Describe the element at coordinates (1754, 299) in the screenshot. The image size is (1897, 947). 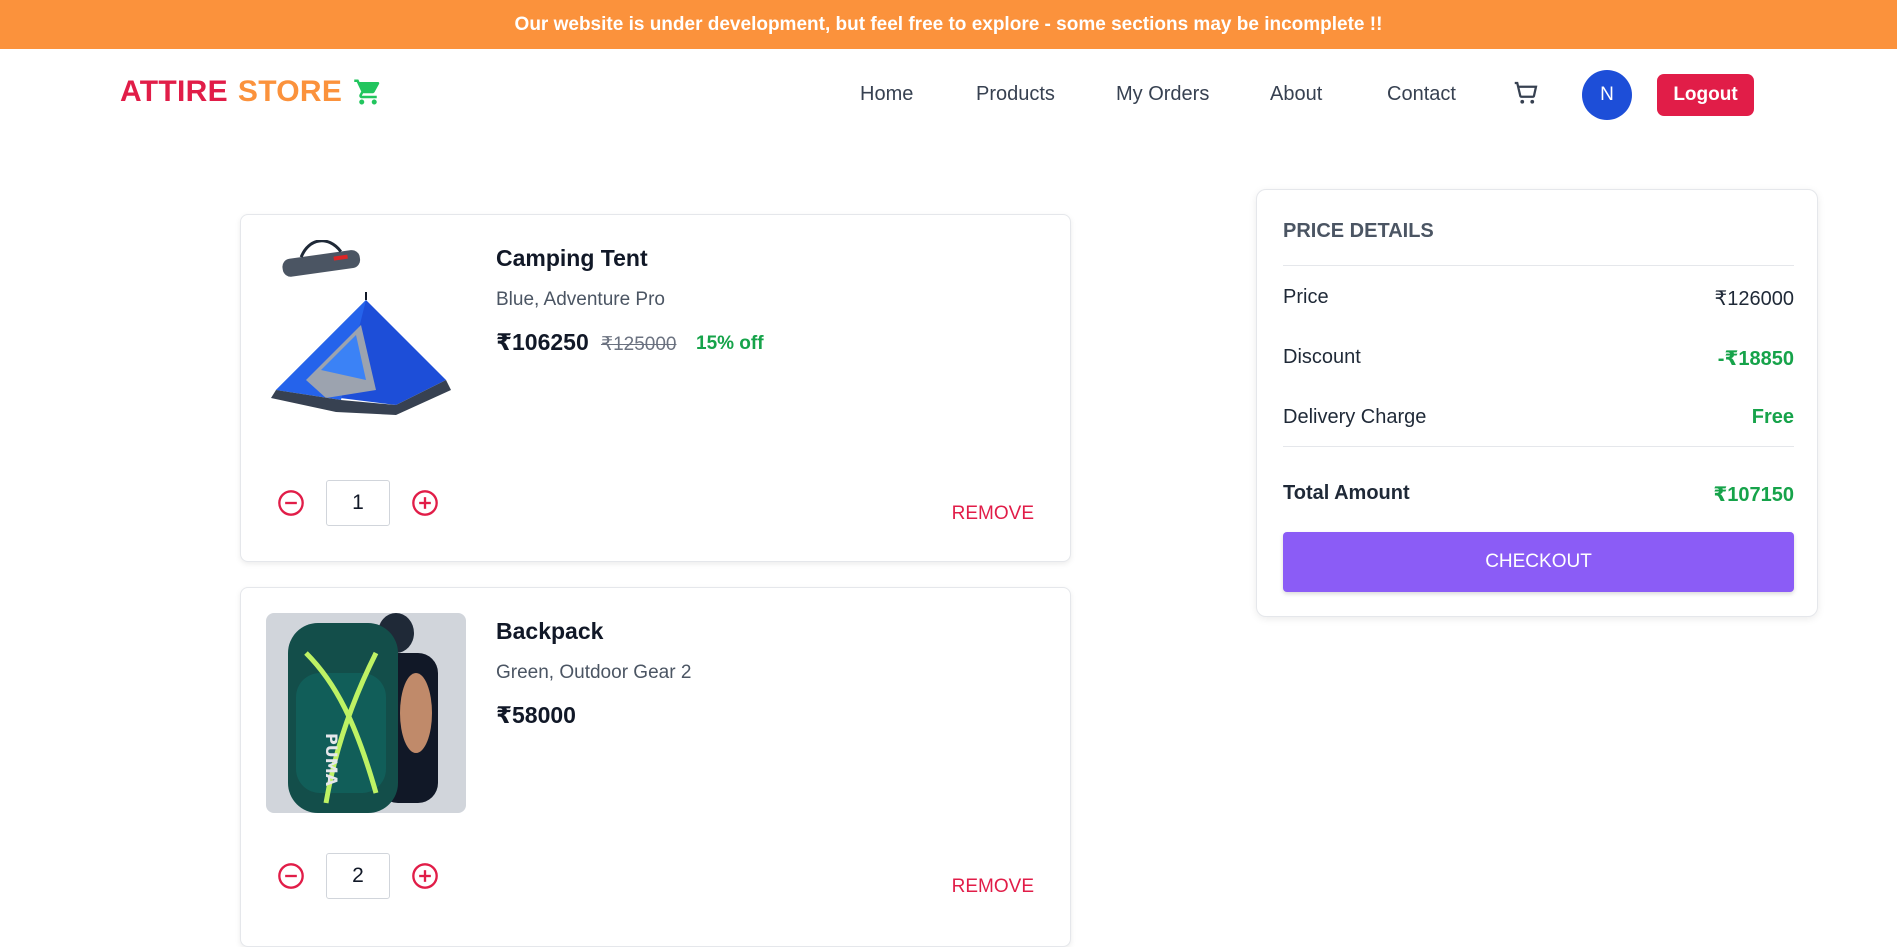
I see `price-value: ₹126000` at that location.